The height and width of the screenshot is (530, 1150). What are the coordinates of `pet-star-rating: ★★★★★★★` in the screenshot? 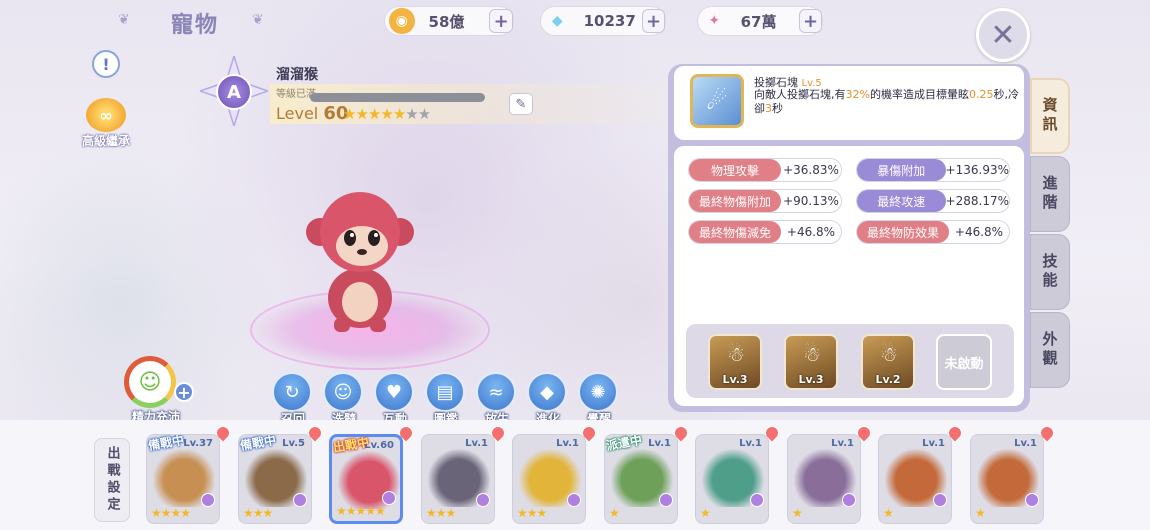 It's located at (387, 114).